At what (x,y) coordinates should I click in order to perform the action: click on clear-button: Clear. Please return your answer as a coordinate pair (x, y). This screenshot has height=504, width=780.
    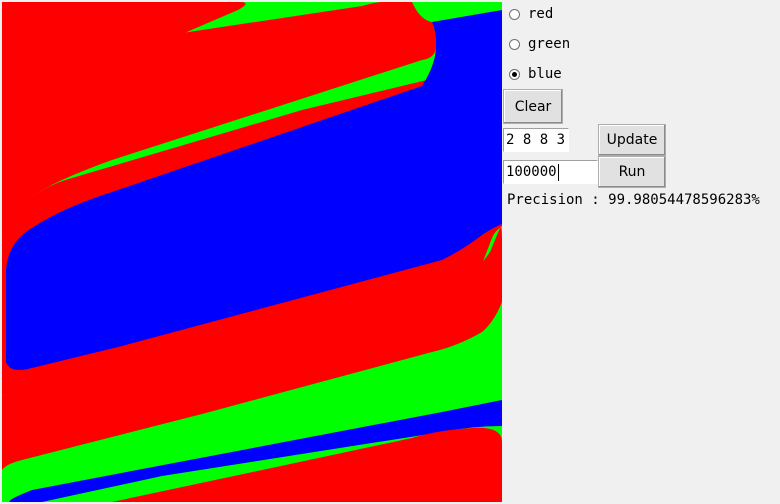
    Looking at the image, I should click on (533, 106).